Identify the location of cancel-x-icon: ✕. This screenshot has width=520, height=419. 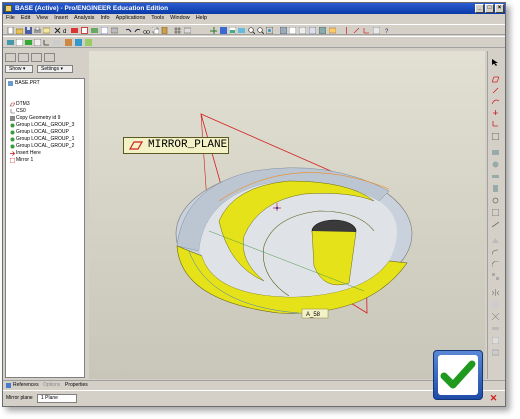
(493, 398).